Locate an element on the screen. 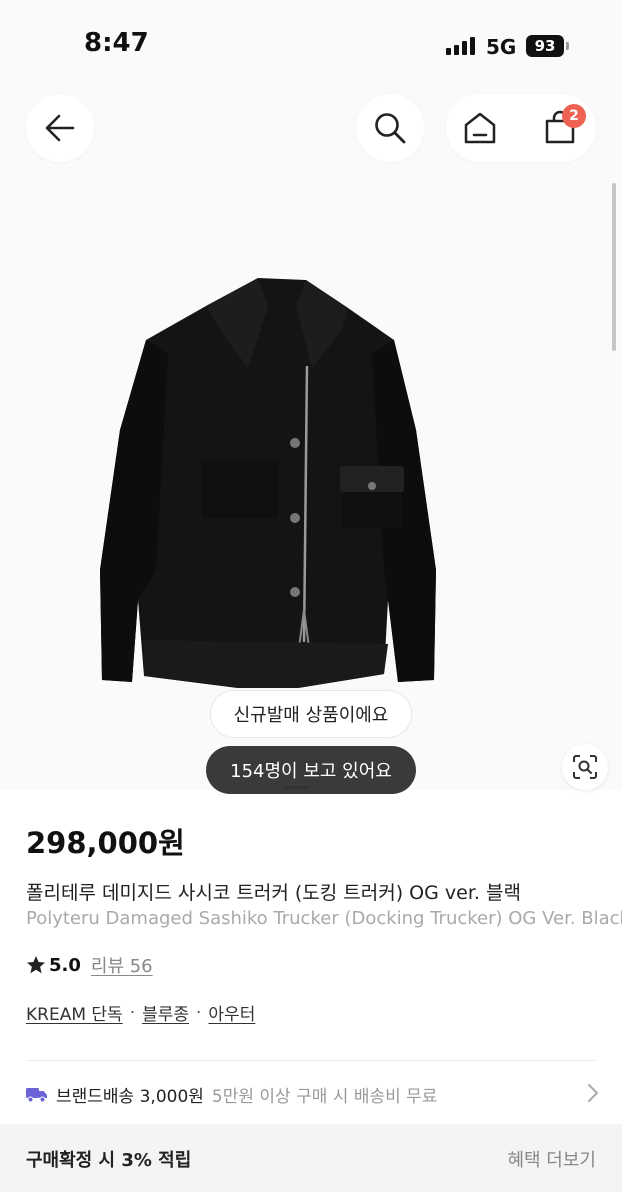 Image resolution: width=622 pixels, height=1200 pixels. status-bar: 8:47 5G 93 is located at coordinates (311, 40).